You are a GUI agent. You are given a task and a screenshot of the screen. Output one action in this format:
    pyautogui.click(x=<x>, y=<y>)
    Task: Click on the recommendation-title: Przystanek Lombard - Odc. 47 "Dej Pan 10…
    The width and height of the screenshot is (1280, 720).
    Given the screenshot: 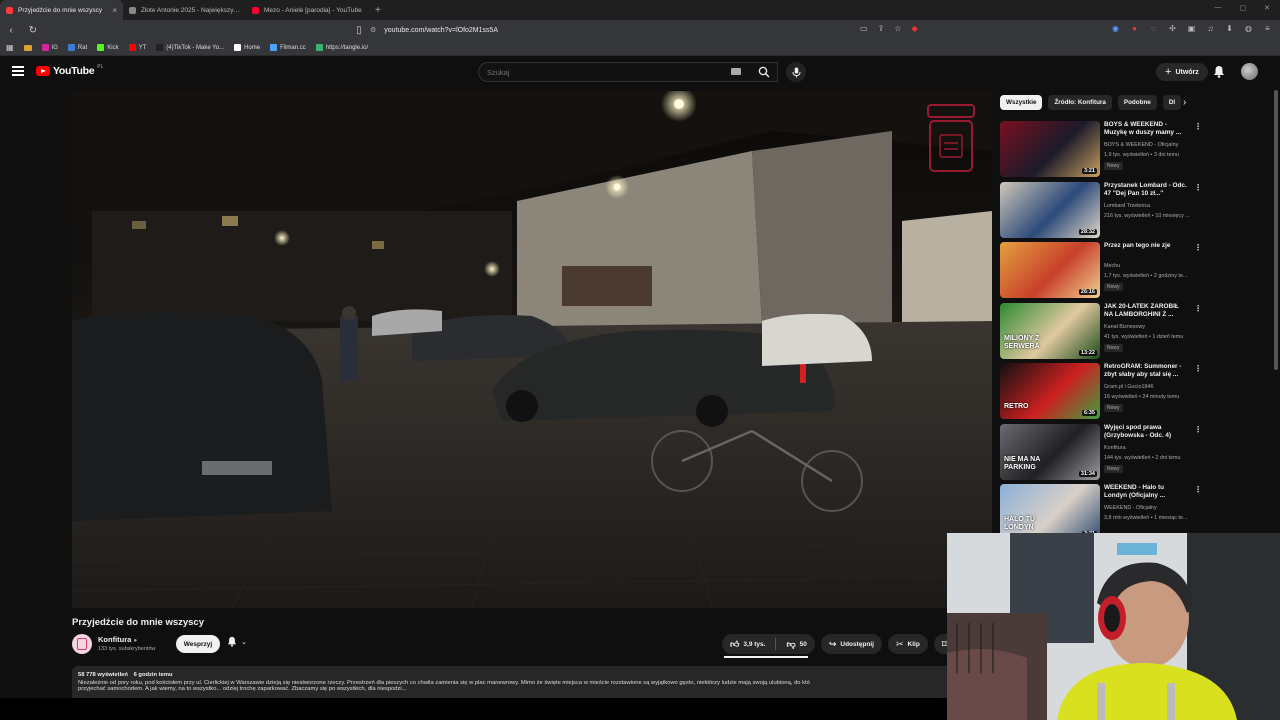 What is the action you would take?
    pyautogui.click(x=1146, y=190)
    